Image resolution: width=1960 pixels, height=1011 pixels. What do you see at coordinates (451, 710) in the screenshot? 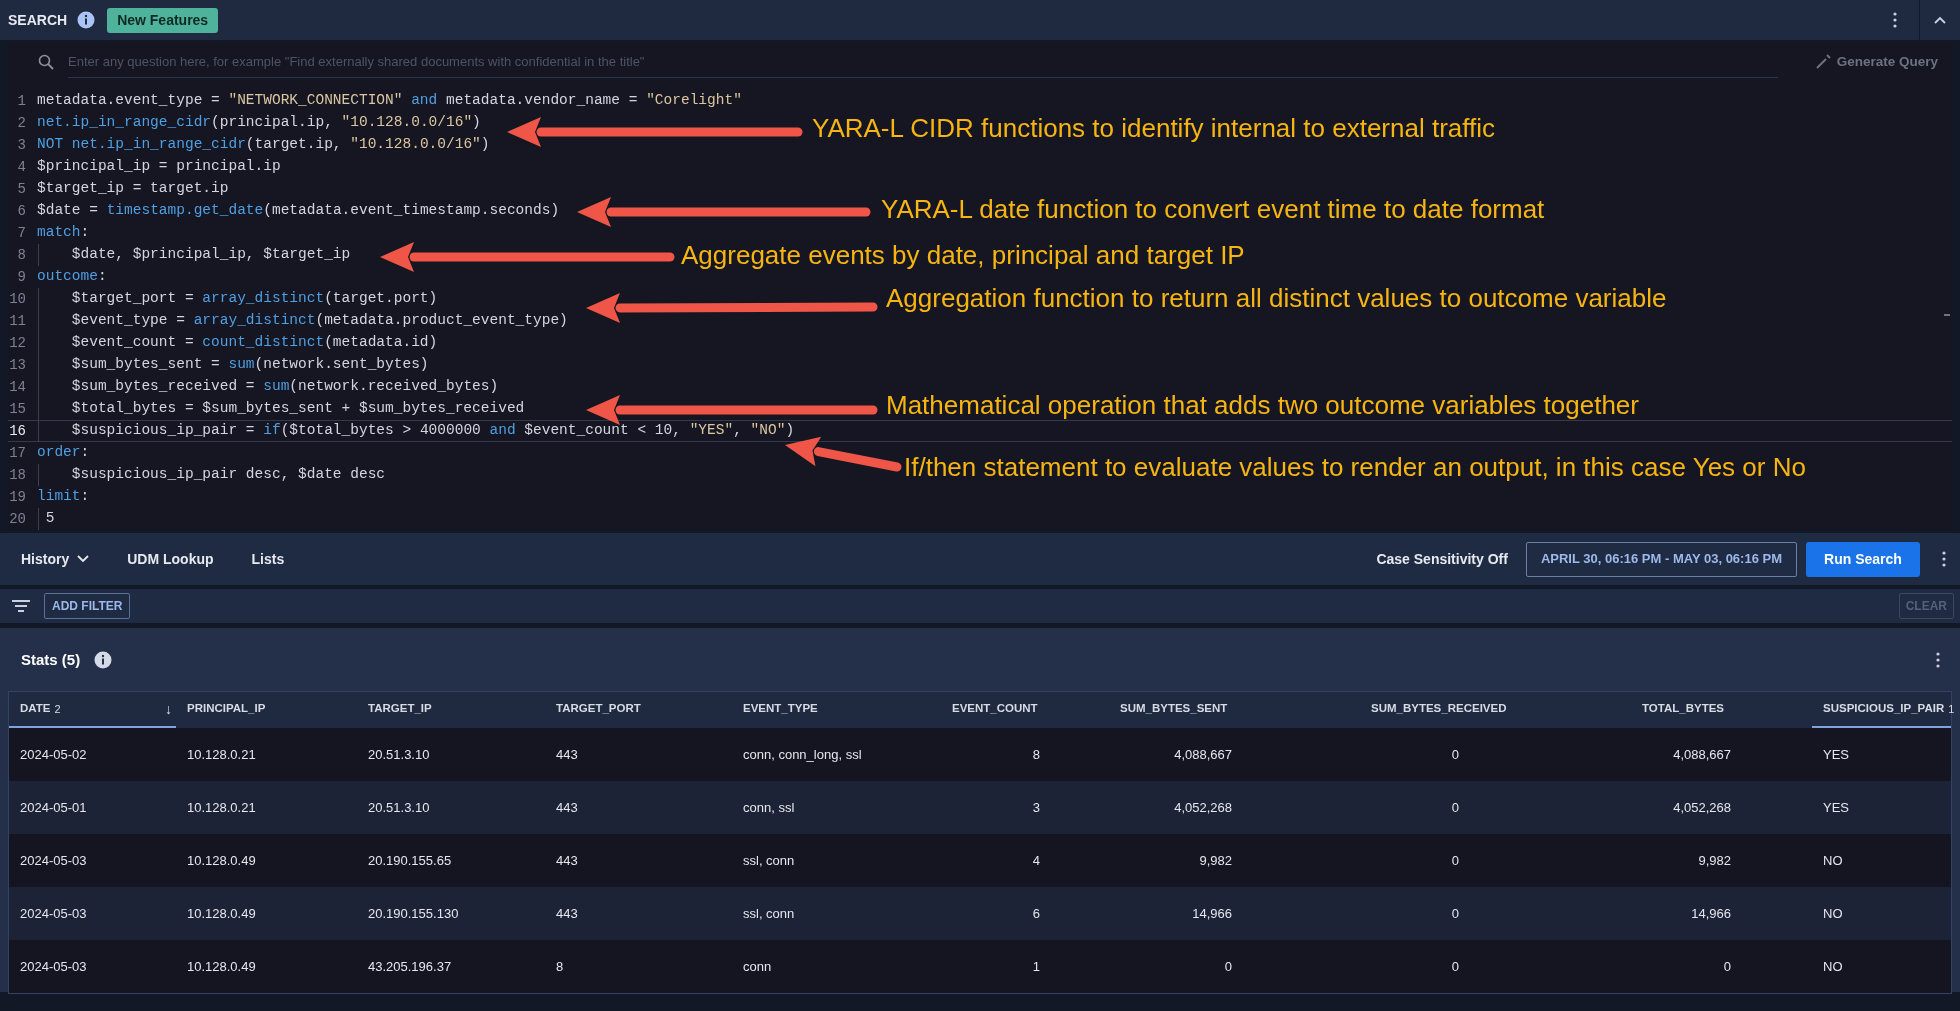
I see `column-header: TARGET_IP` at bounding box center [451, 710].